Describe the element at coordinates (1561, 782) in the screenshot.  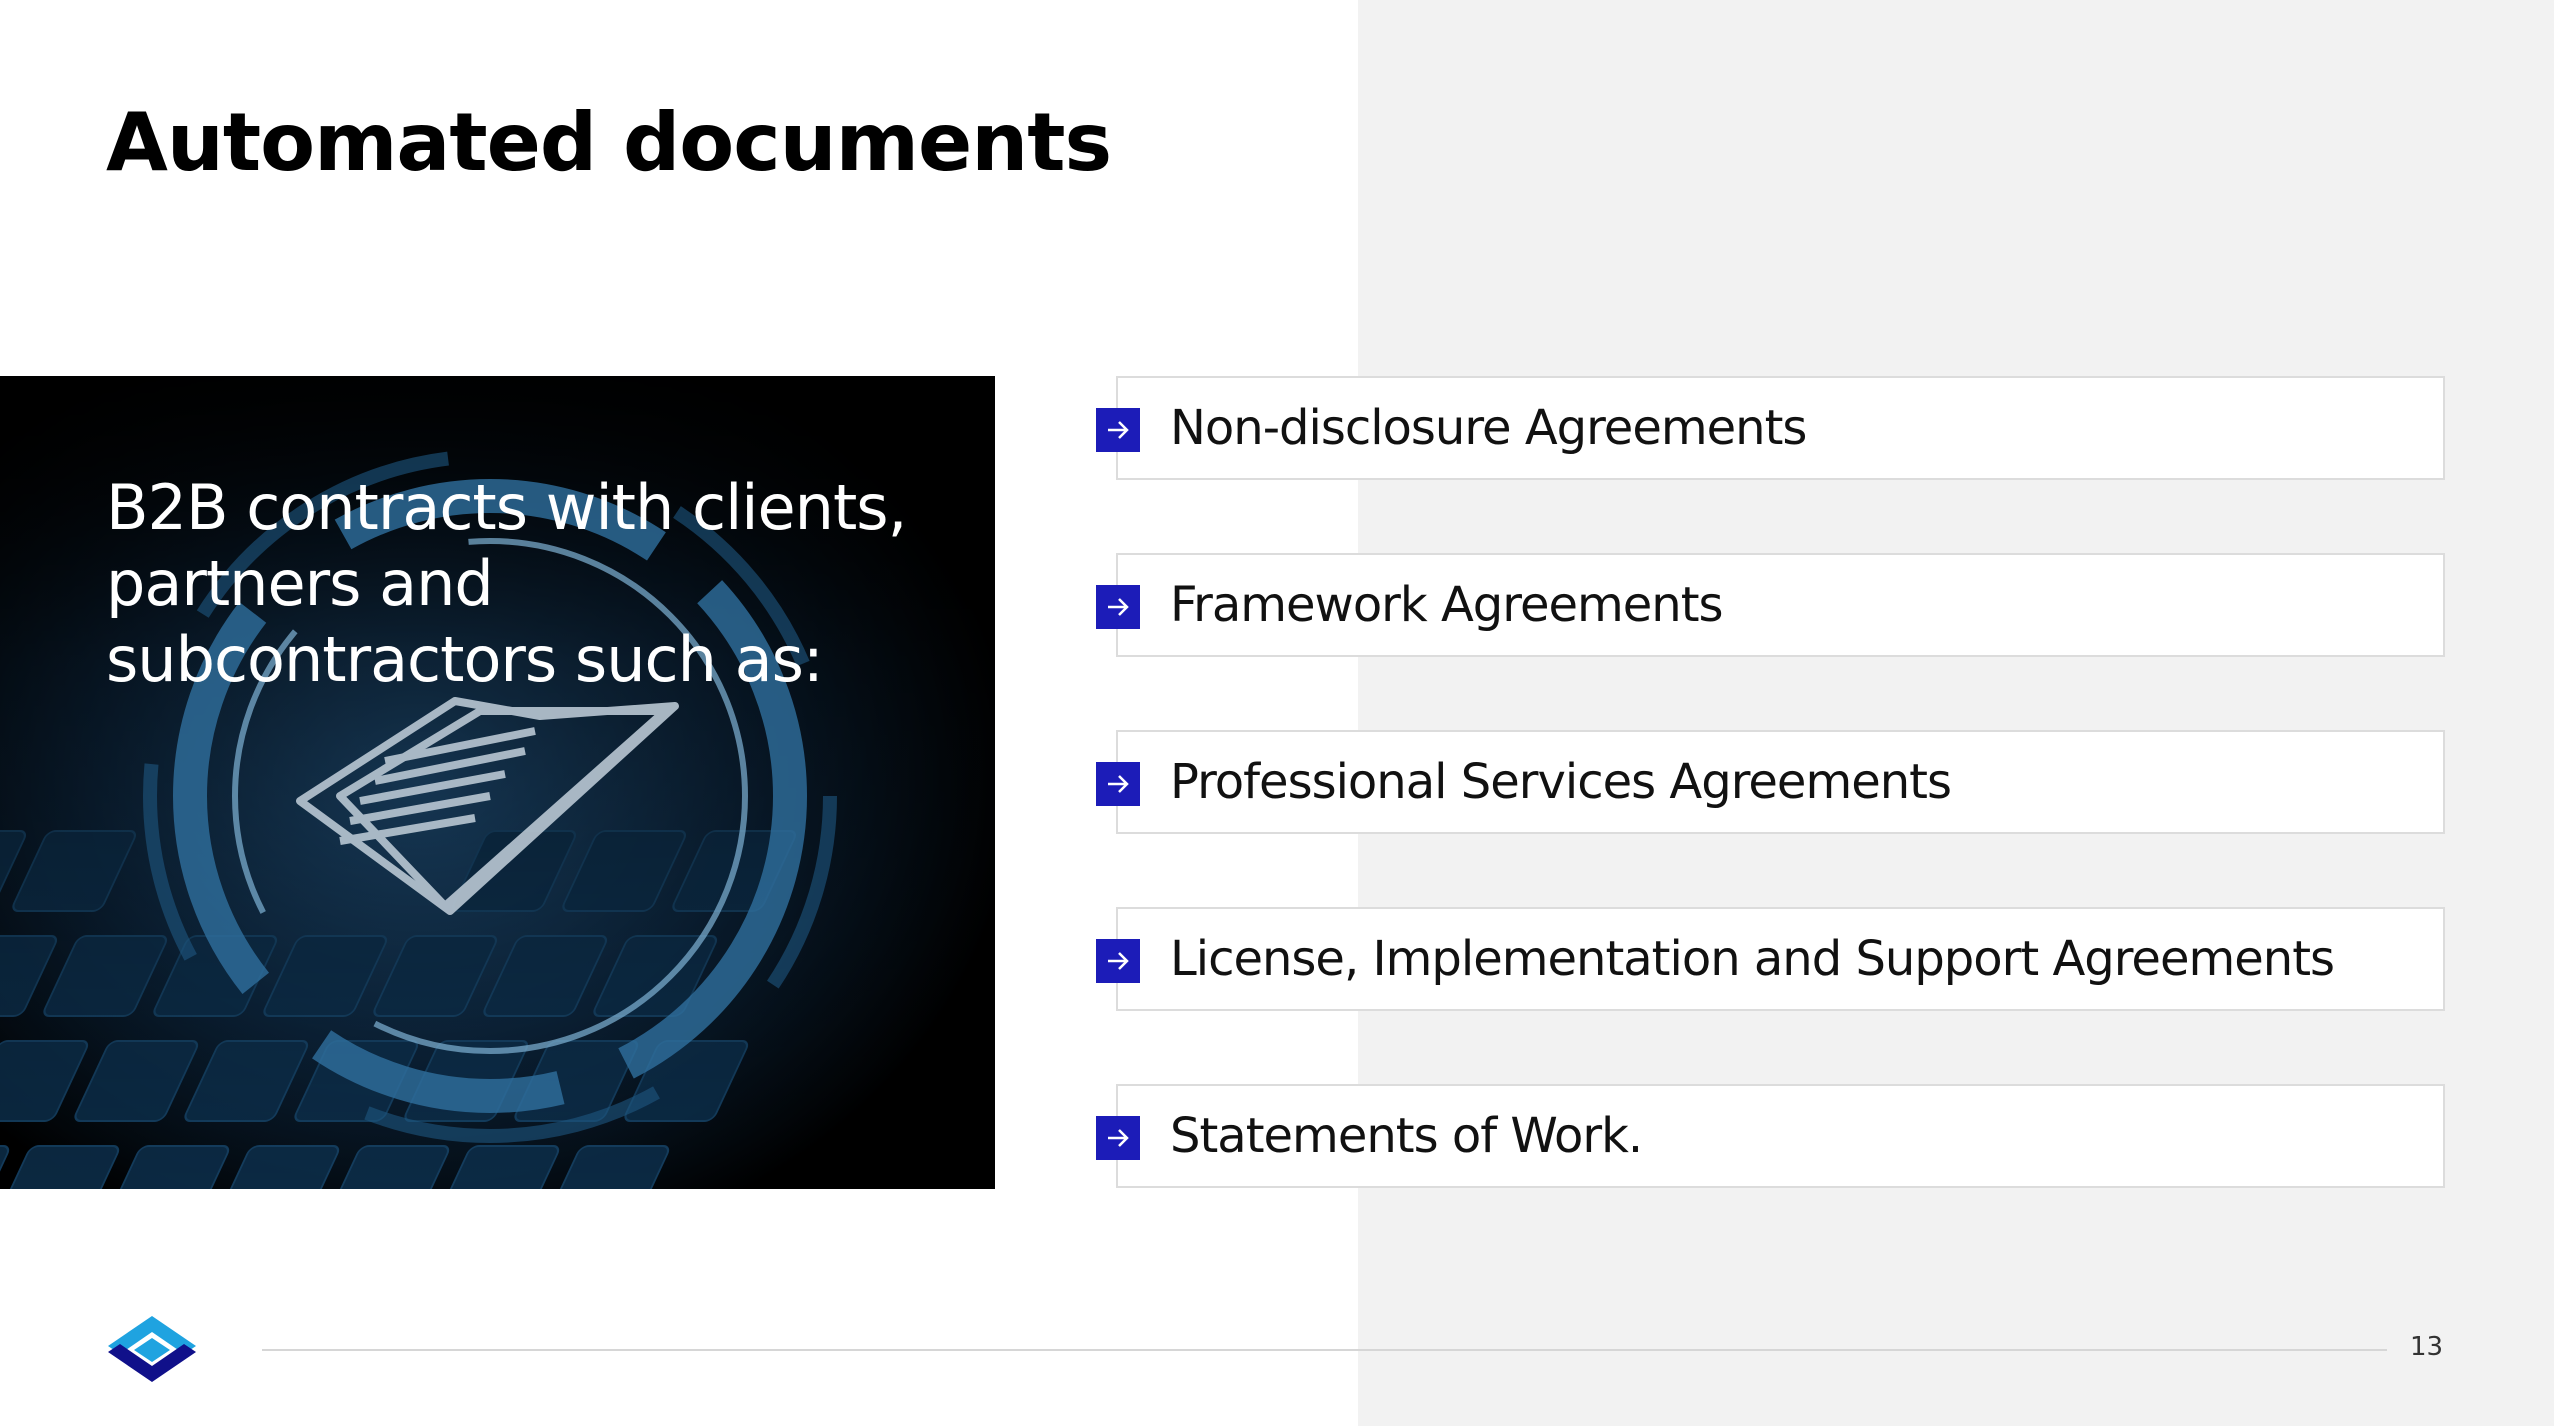
I see `list-item-label: Professional Services Agreements` at that location.